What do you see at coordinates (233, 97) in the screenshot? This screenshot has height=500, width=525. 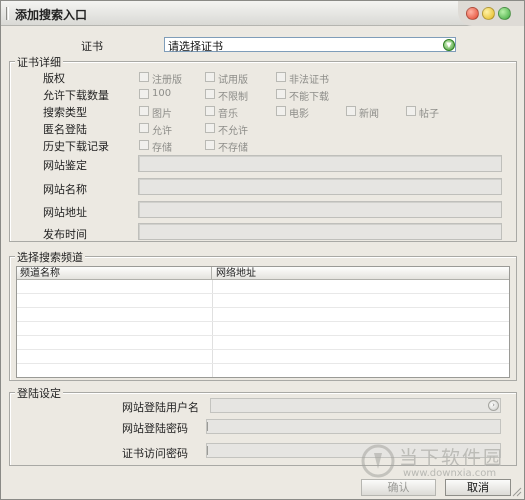 I see `checkbox-unlimited-label: 不限制` at bounding box center [233, 97].